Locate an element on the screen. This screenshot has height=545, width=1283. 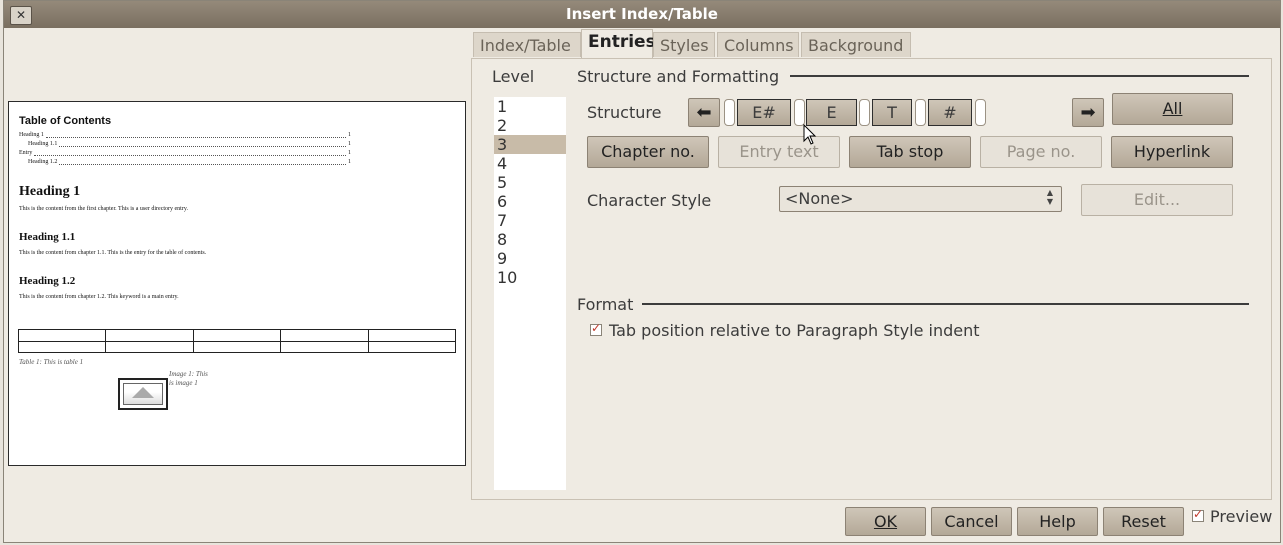
level-item: 7 is located at coordinates (530, 220).